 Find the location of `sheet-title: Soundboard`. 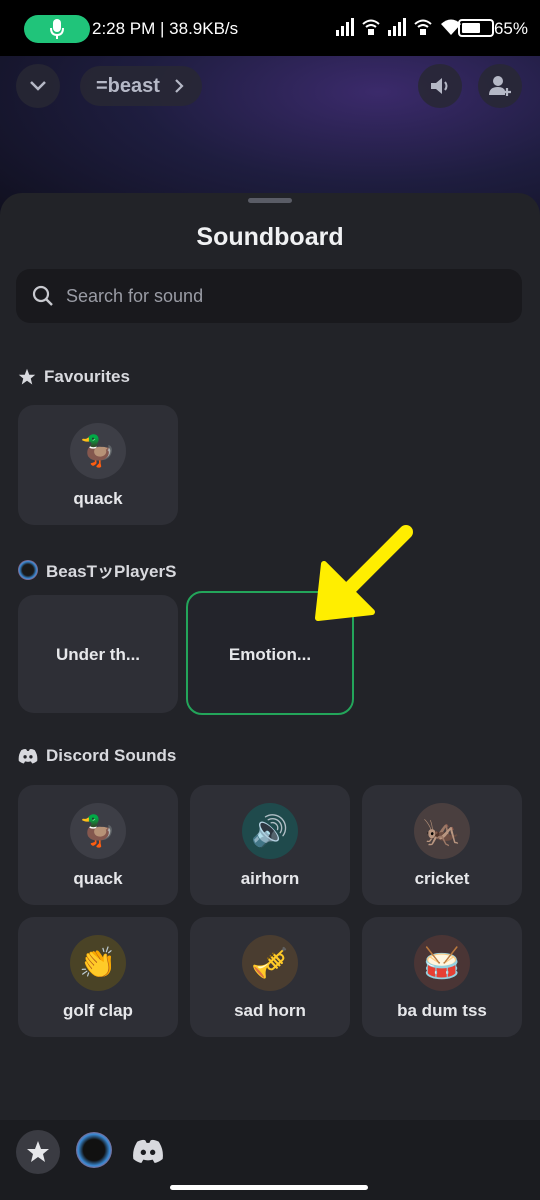

sheet-title: Soundboard is located at coordinates (270, 237).